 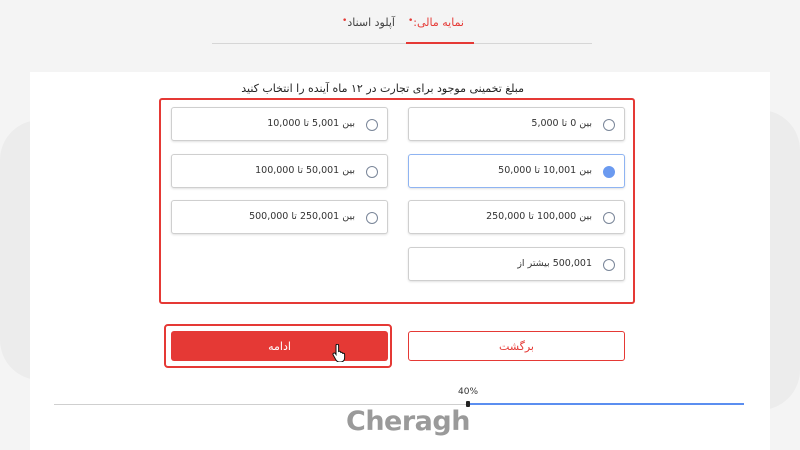 I want to click on option-item: بین 0 تا 5,000, so click(x=516, y=124).